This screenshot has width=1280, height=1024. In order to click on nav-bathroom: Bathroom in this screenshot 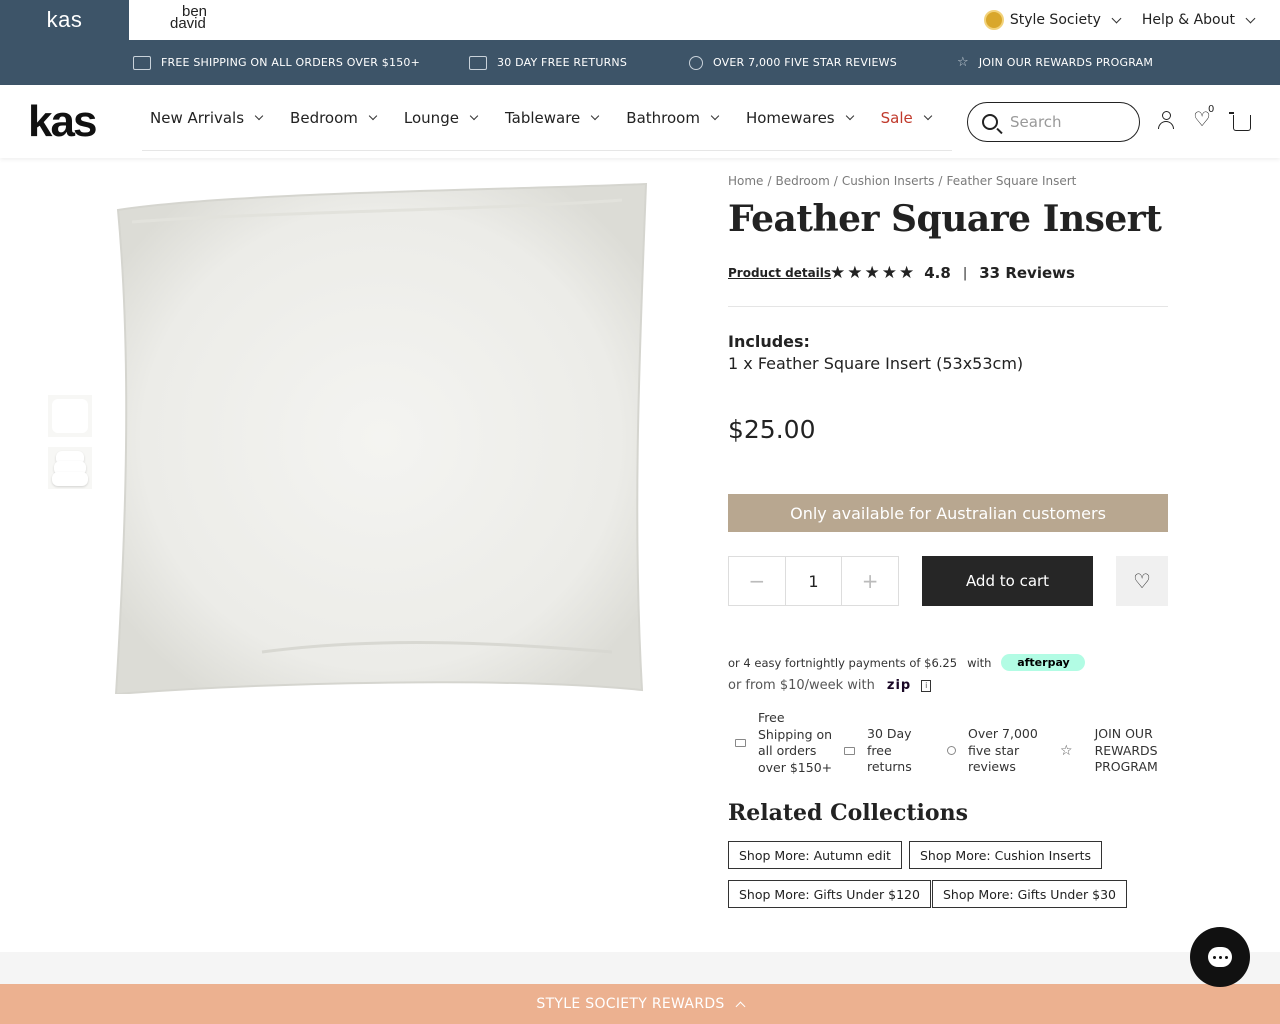, I will do `click(672, 118)`.